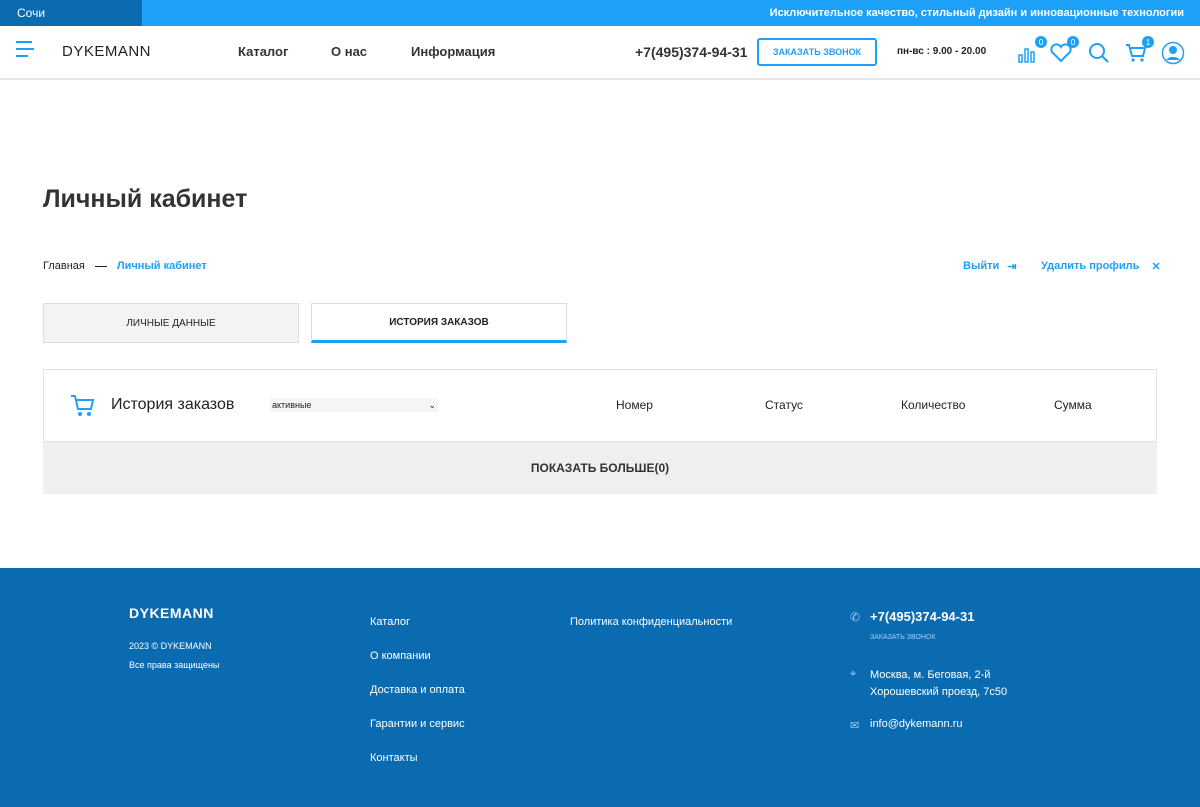 The height and width of the screenshot is (807, 1200). Describe the element at coordinates (71, 13) in the screenshot. I see `city-selector: Сочи` at that location.